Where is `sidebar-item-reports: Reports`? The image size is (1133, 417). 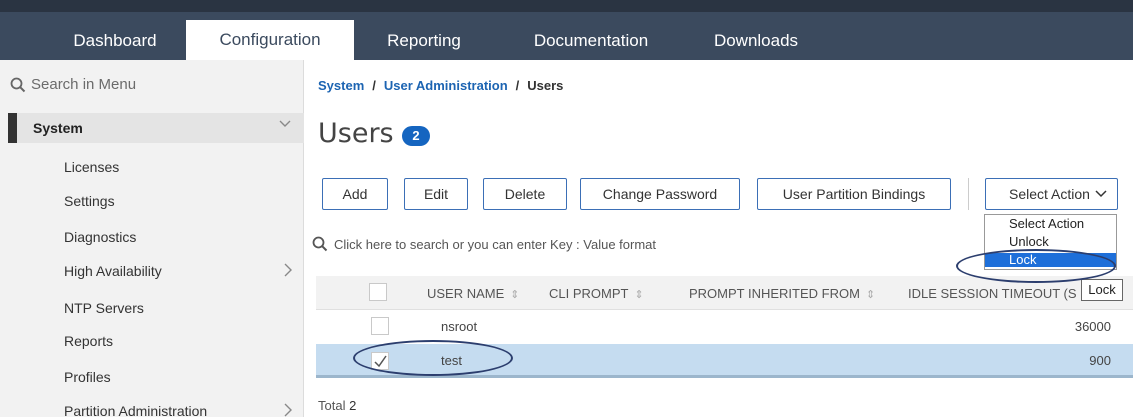
sidebar-item-reports: Reports is located at coordinates (88, 341).